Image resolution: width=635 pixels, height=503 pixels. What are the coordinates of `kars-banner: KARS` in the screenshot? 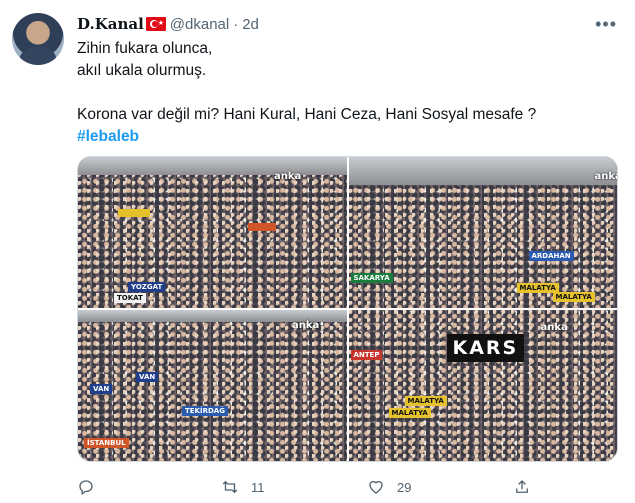 It's located at (485, 348).